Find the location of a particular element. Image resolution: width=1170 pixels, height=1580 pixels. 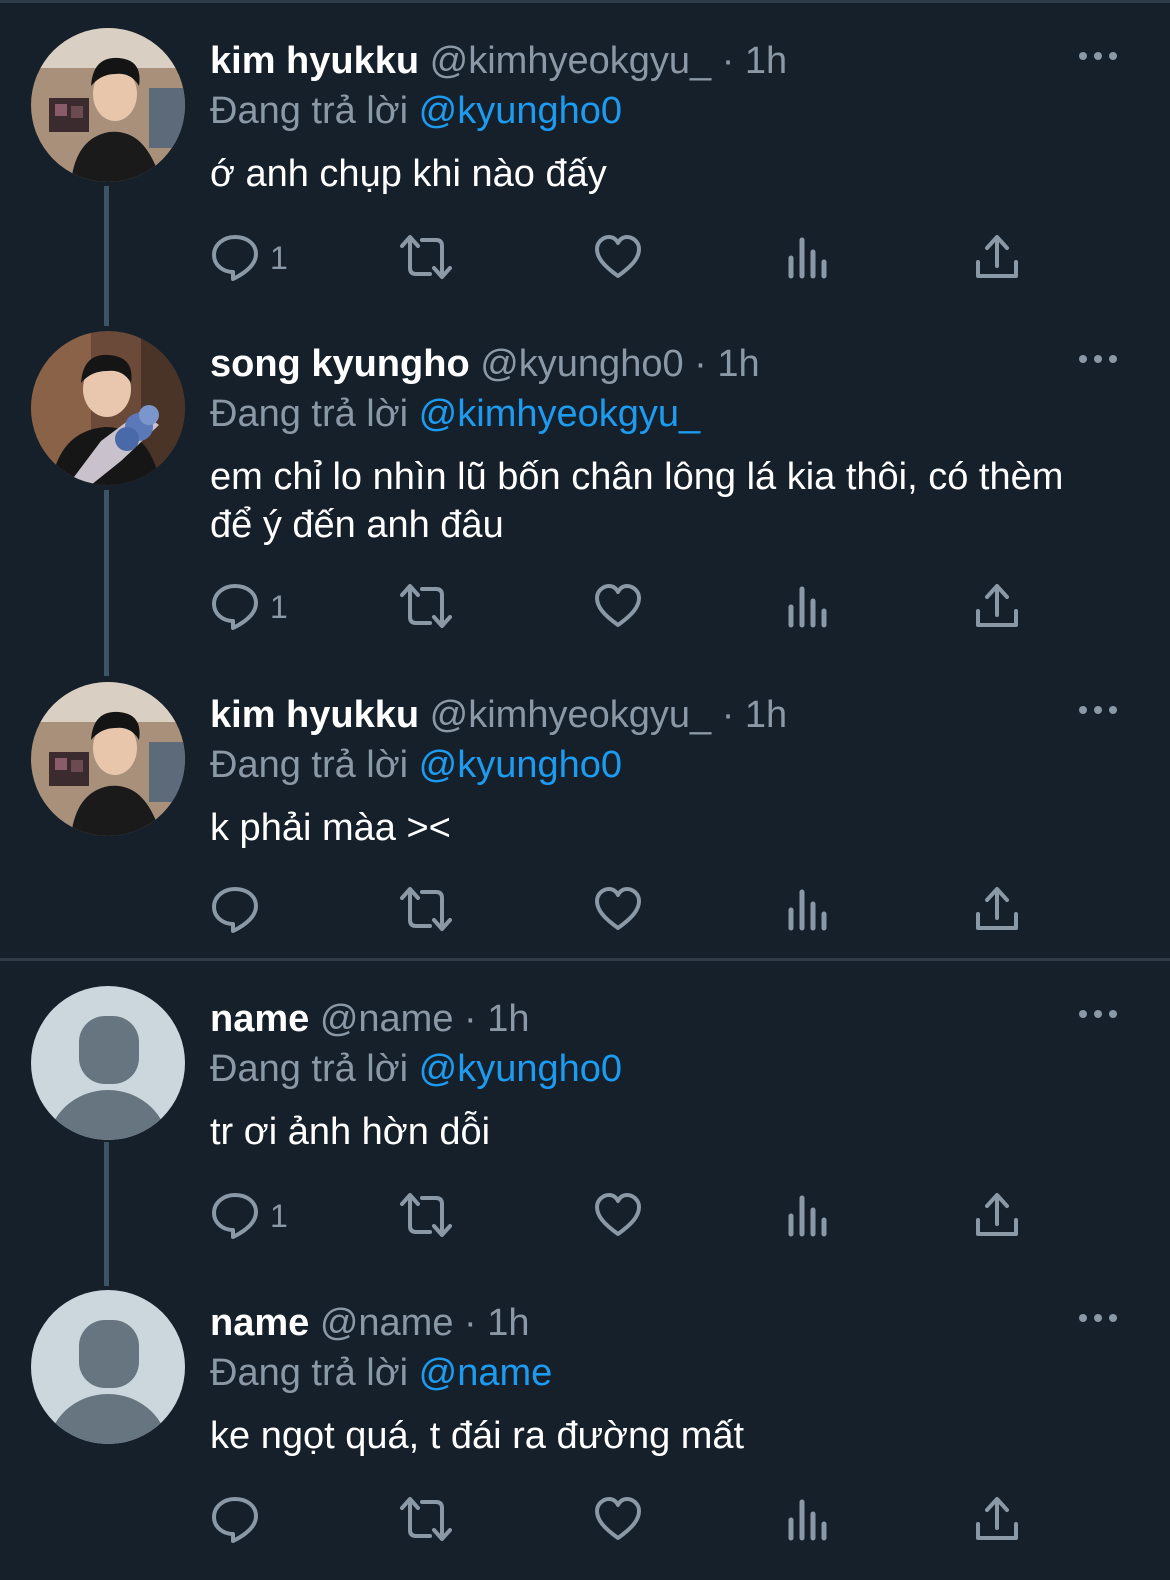

tweet-text: k phải màa >< is located at coordinates (330, 828).